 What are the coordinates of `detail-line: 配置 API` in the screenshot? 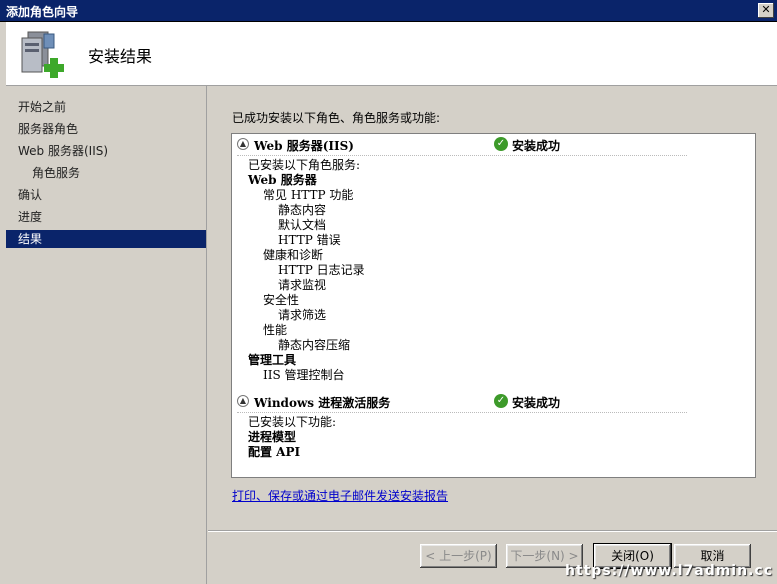 It's located at (274, 452).